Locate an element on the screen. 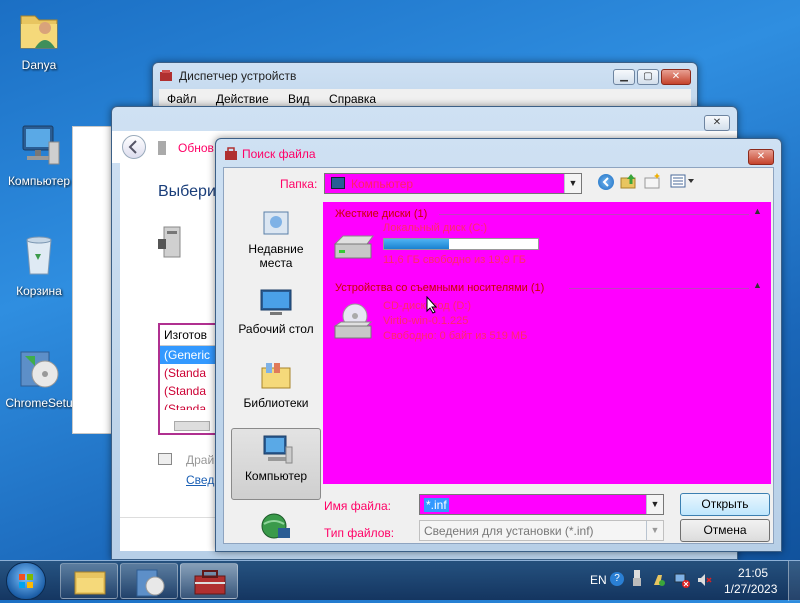  wizard-title: Обнов is located at coordinates (196, 148).